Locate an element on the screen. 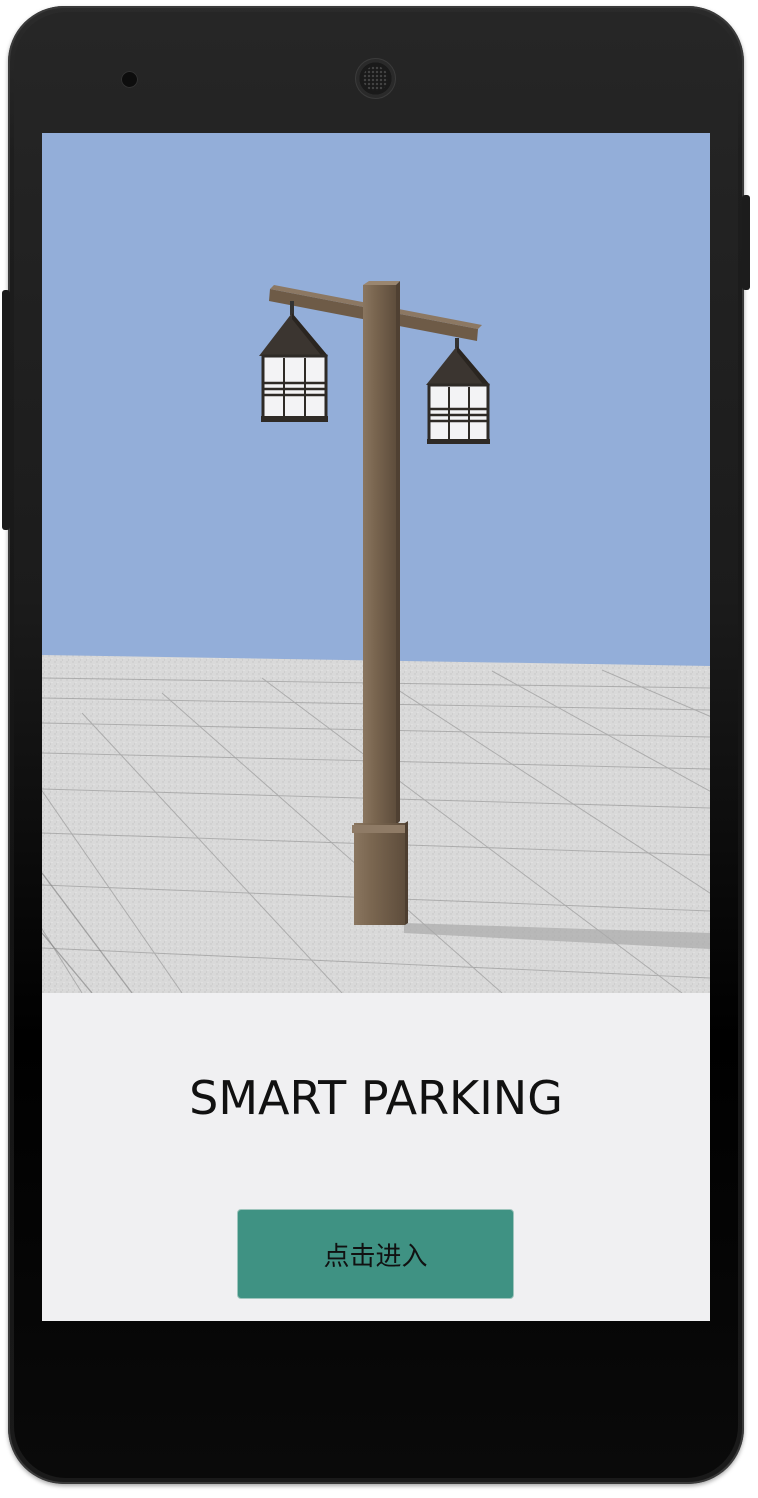  earpiece-speaker-icon is located at coordinates (375, 78).